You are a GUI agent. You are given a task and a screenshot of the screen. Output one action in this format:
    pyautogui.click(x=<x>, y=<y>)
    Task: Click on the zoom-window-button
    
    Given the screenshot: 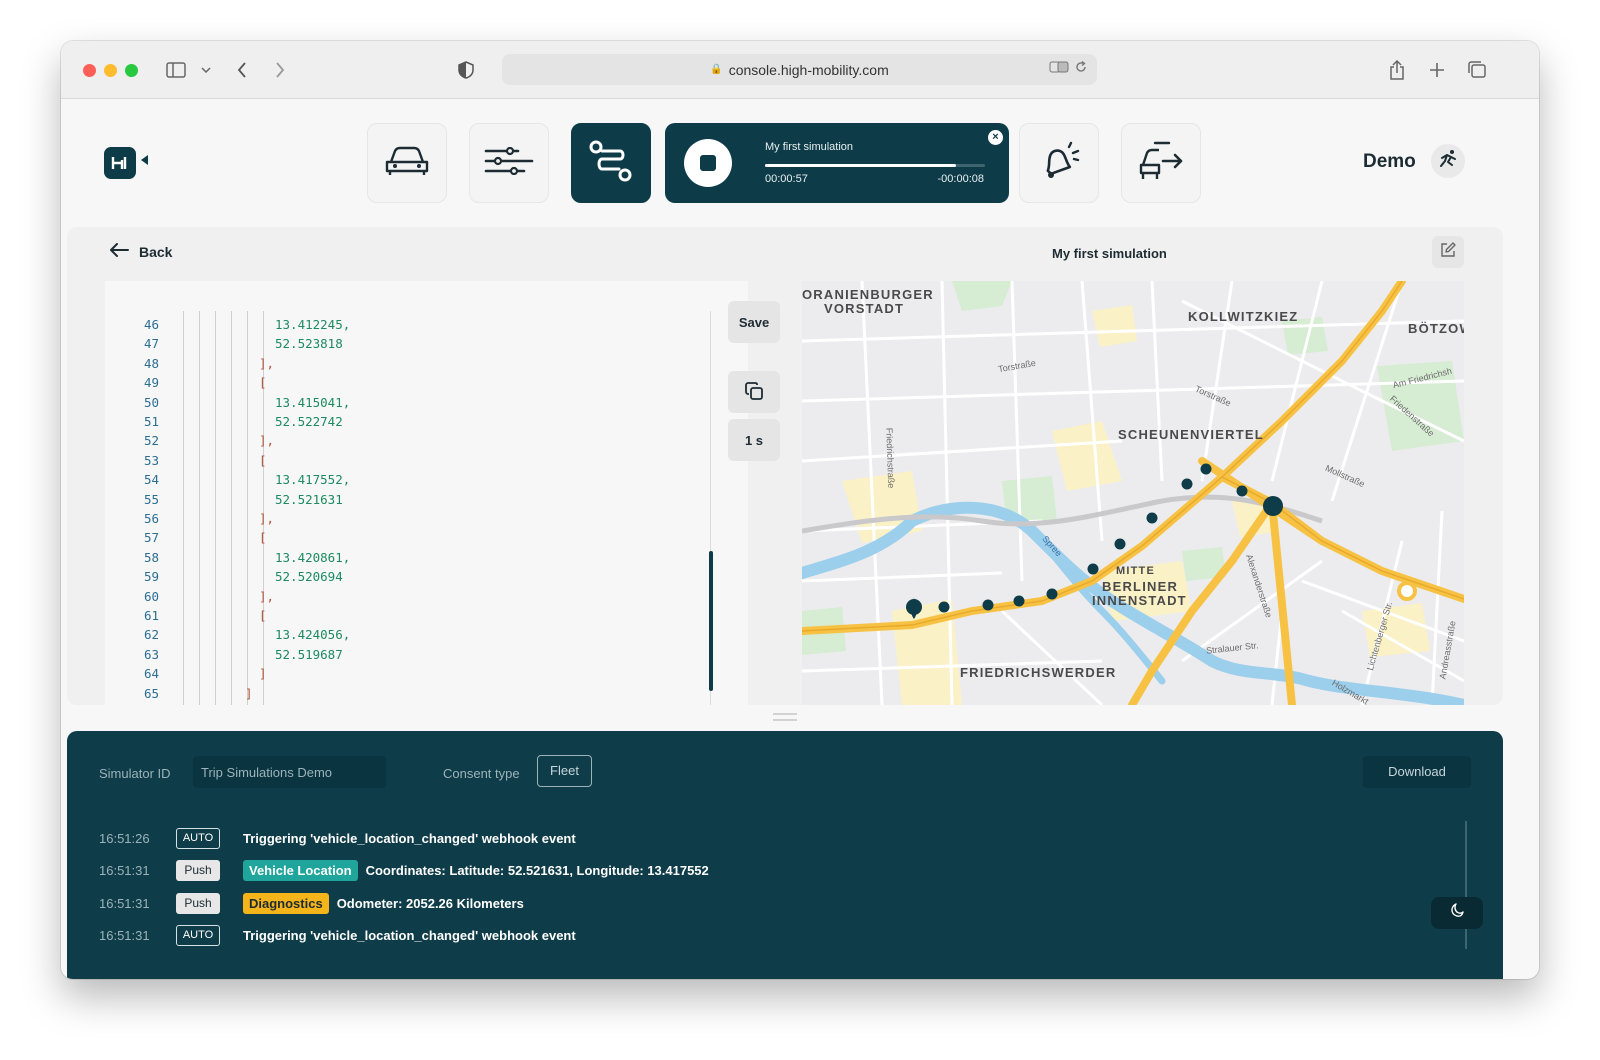 What is the action you would take?
    pyautogui.click(x=131, y=70)
    